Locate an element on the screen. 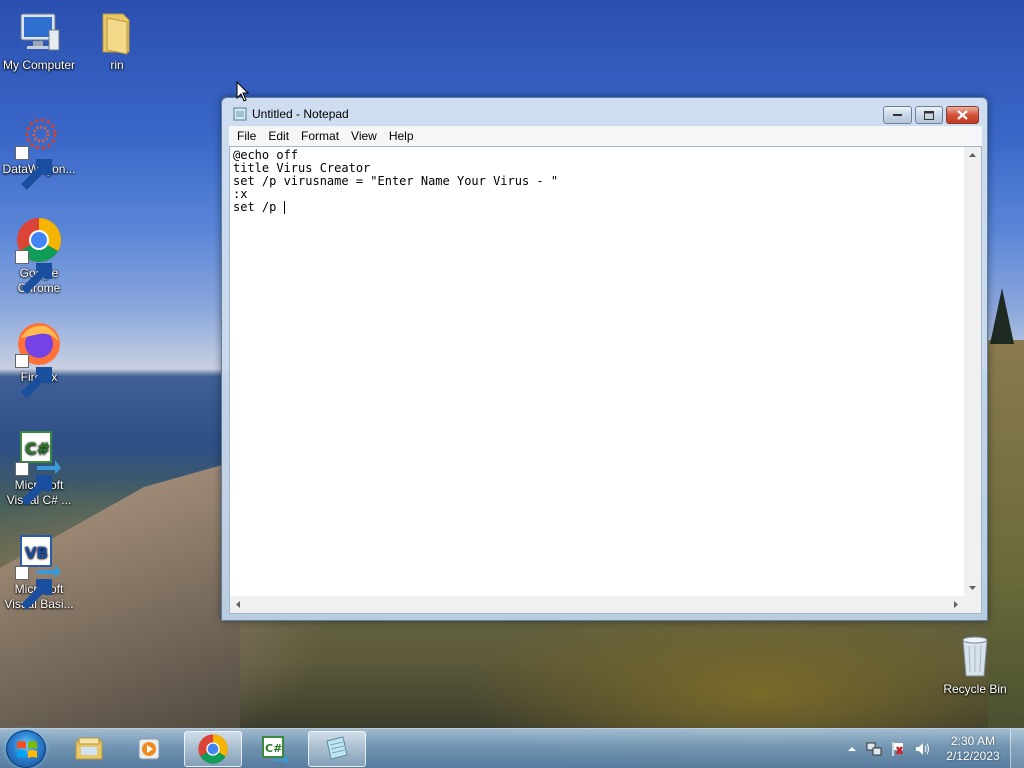 The image size is (1024, 768). chevron-left-icon is located at coordinates (238, 604).